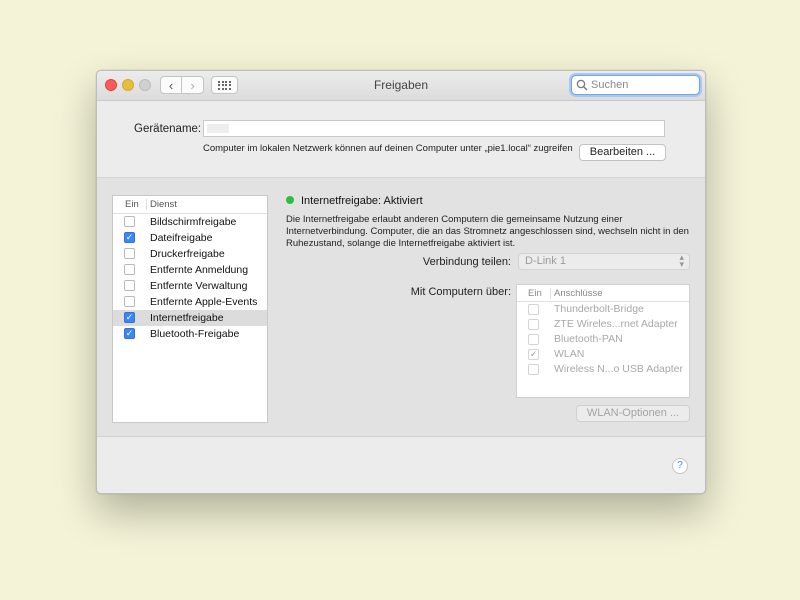 The height and width of the screenshot is (600, 800). I want to click on service-row: ✓ Bluetooth-Freigabe, so click(190, 334).